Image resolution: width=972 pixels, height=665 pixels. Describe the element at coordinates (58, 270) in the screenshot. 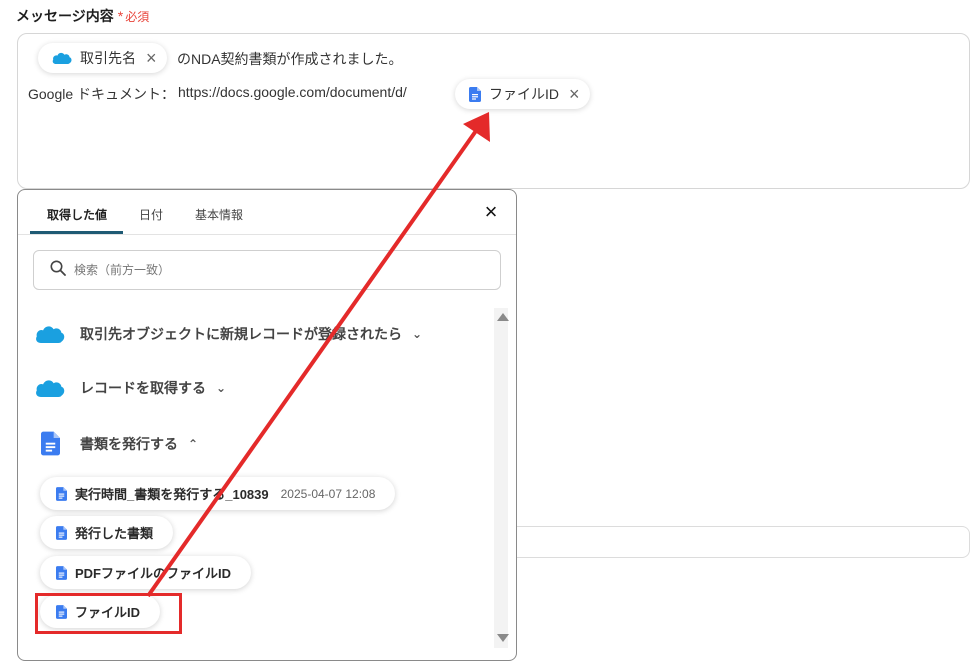

I see `search-icon` at that location.